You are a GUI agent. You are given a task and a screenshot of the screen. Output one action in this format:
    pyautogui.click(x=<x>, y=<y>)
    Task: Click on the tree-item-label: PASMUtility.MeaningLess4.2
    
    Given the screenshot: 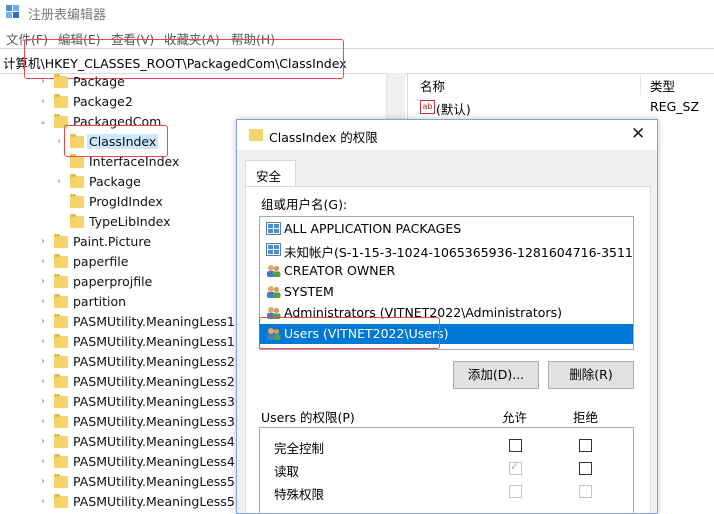 What is the action you would take?
    pyautogui.click(x=160, y=461)
    